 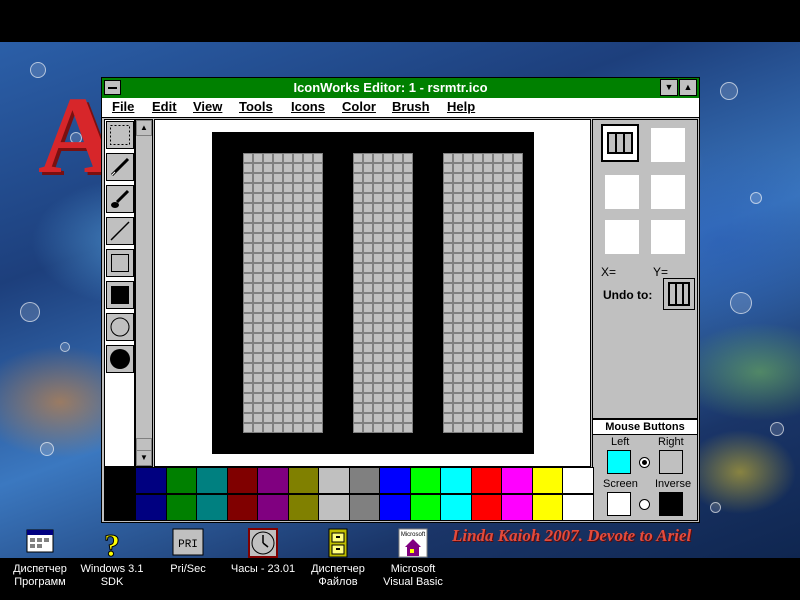 I want to click on filled-rectangle-tool, so click(x=120, y=295).